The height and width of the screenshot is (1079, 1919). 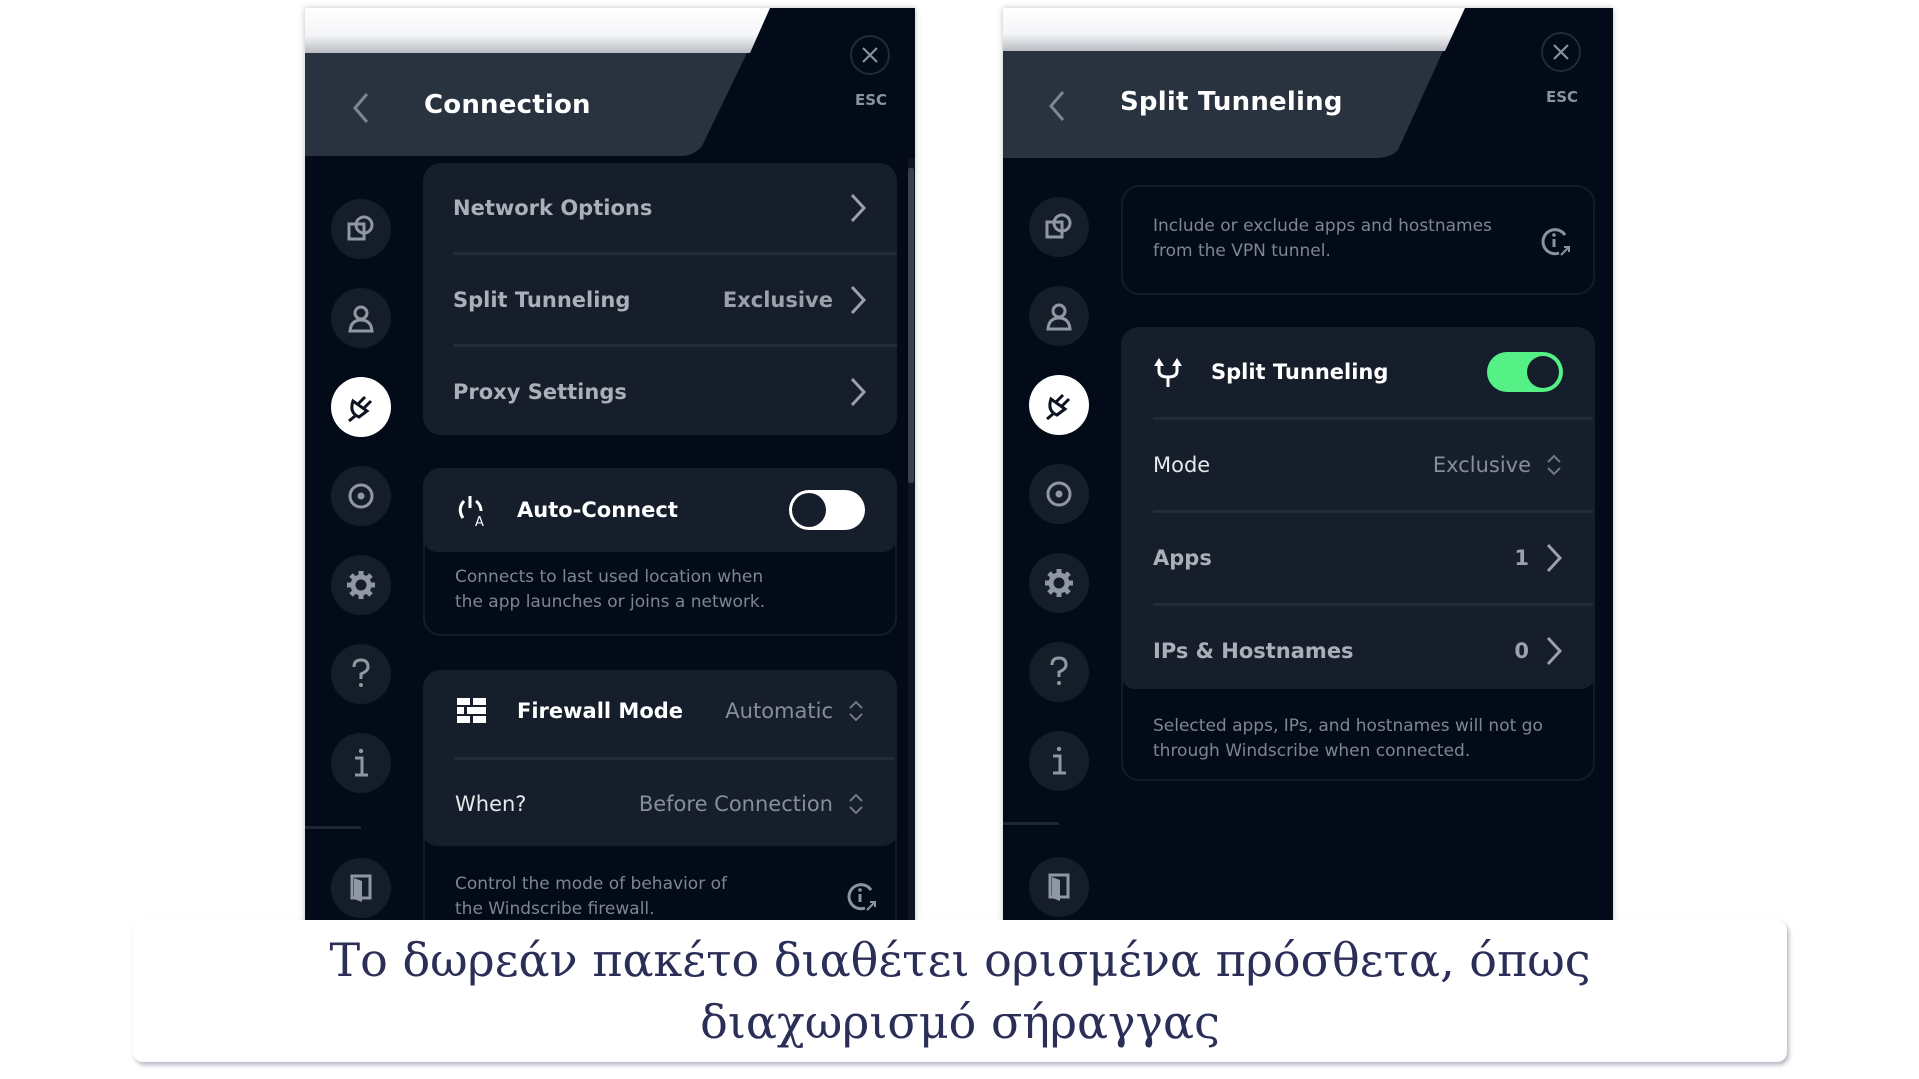 What do you see at coordinates (777, 300) in the screenshot?
I see `split-tunneling-value: Exclusive` at bounding box center [777, 300].